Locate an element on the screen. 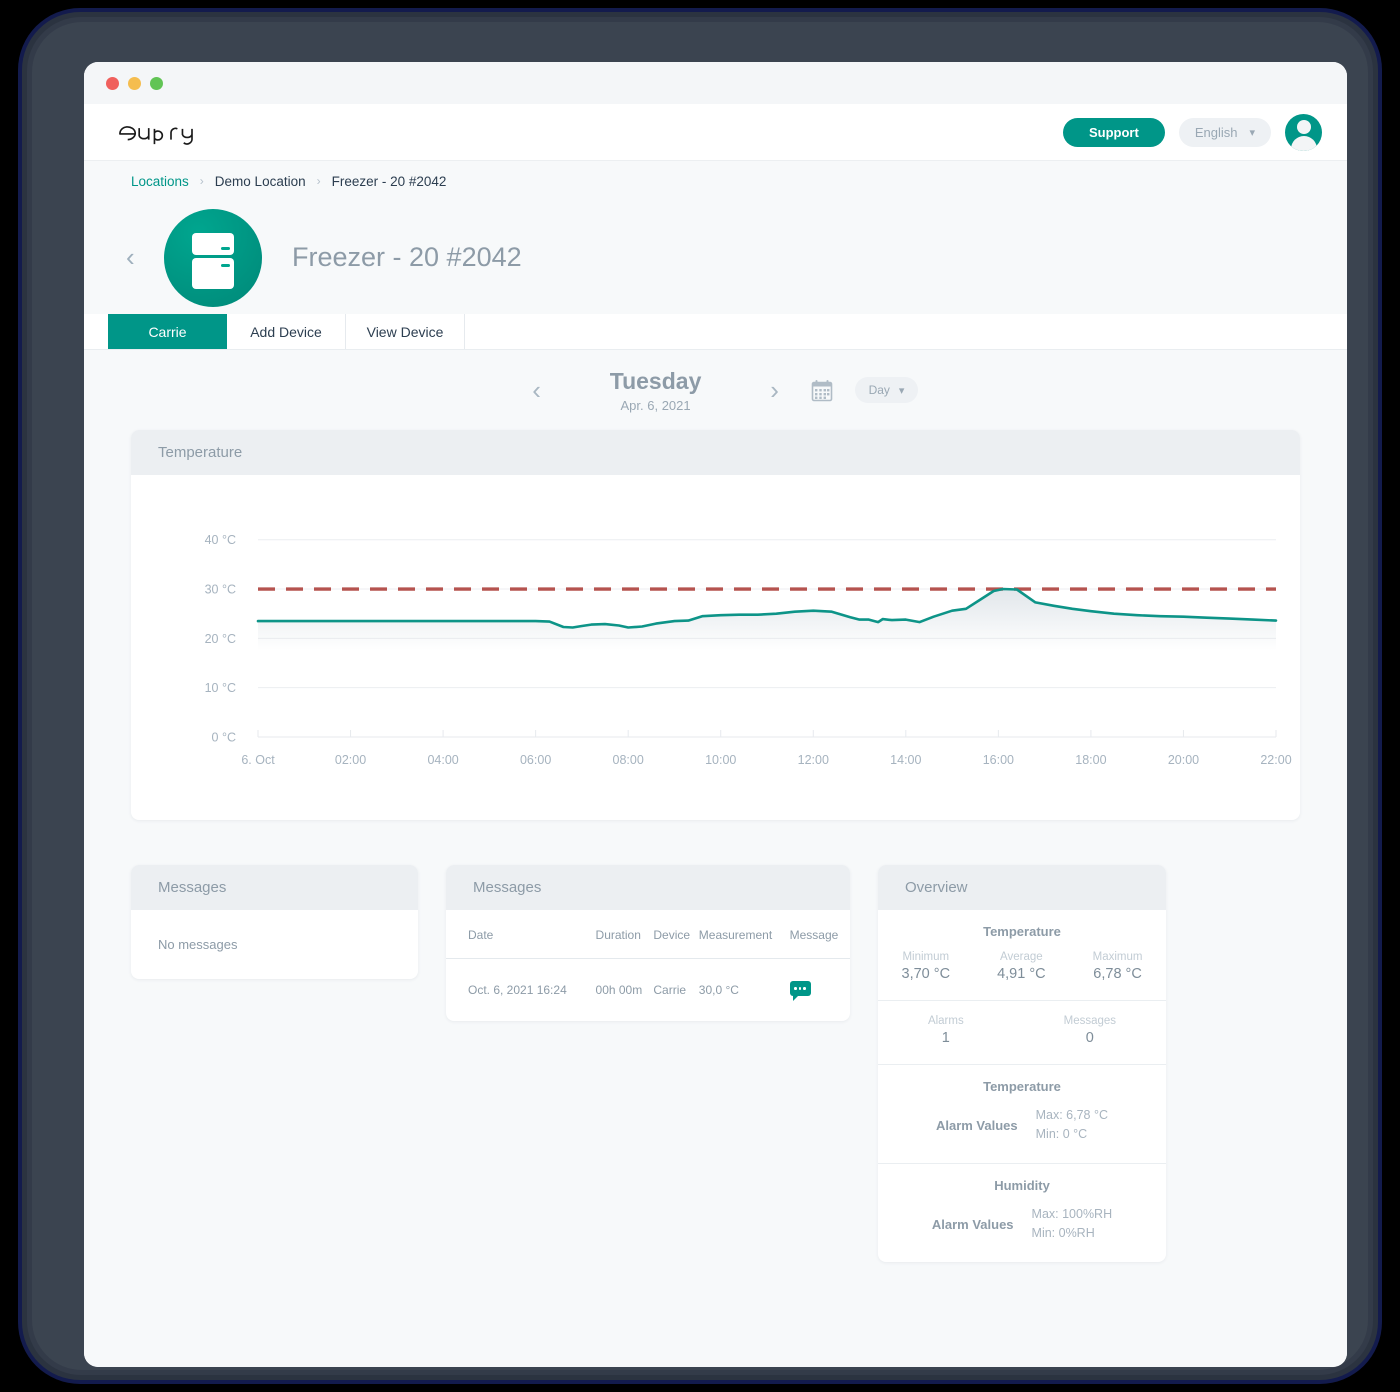  count-messages: Messages 0 is located at coordinates (1090, 1030).